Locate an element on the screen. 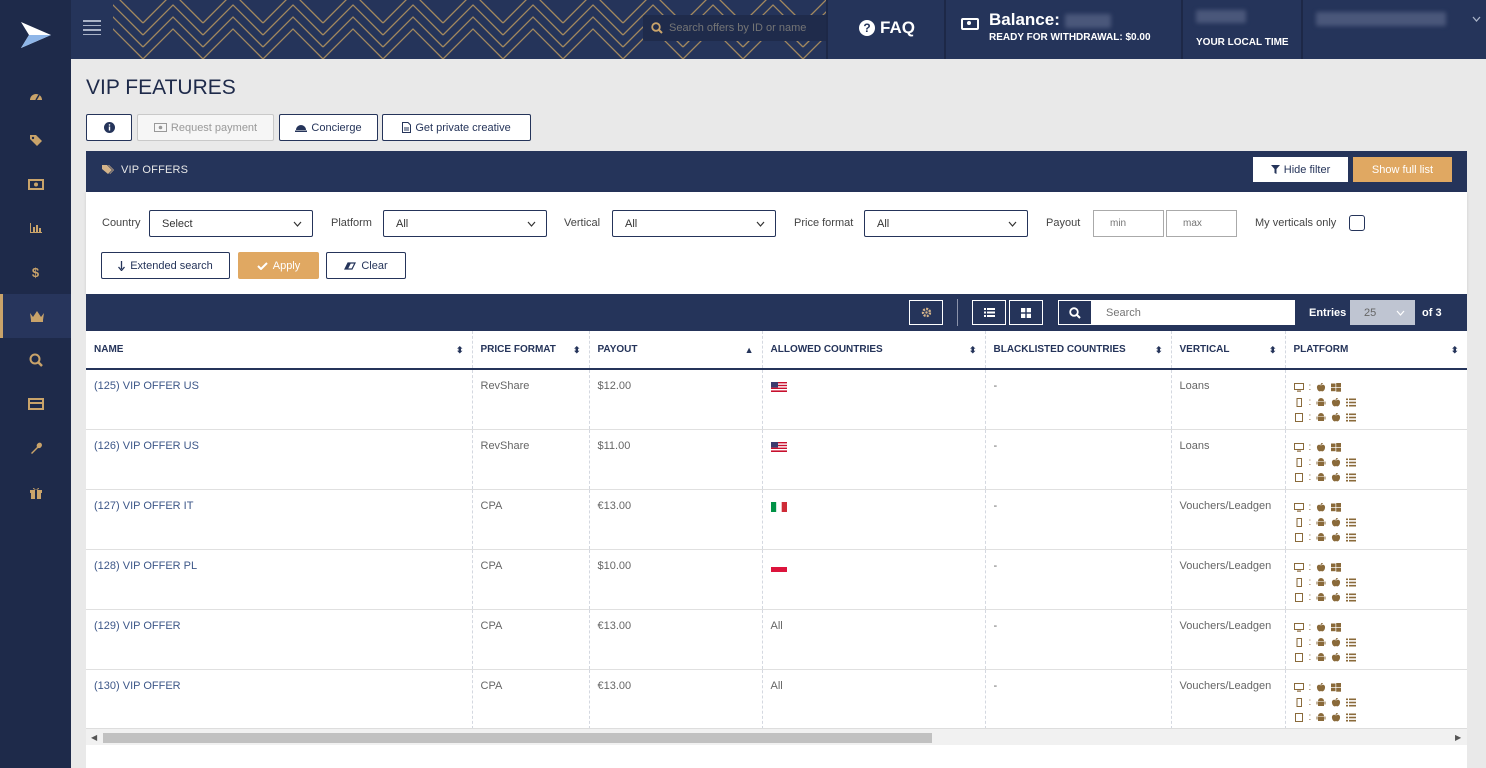 The image size is (1486, 768). balance-widget: Balance: READY FOR WITHDRAWAL: $0.00 is located at coordinates (1056, 26).